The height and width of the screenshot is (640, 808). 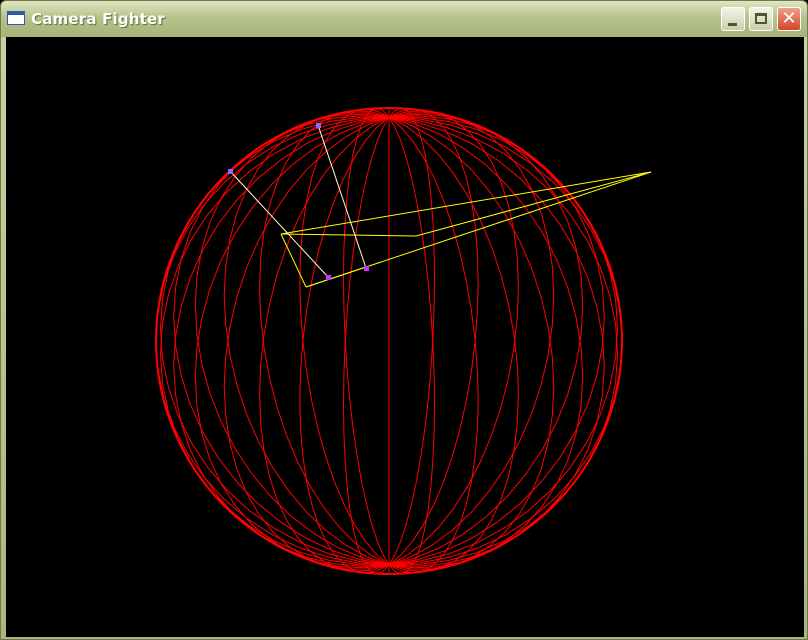 I want to click on close-icon: ✕, so click(x=789, y=18).